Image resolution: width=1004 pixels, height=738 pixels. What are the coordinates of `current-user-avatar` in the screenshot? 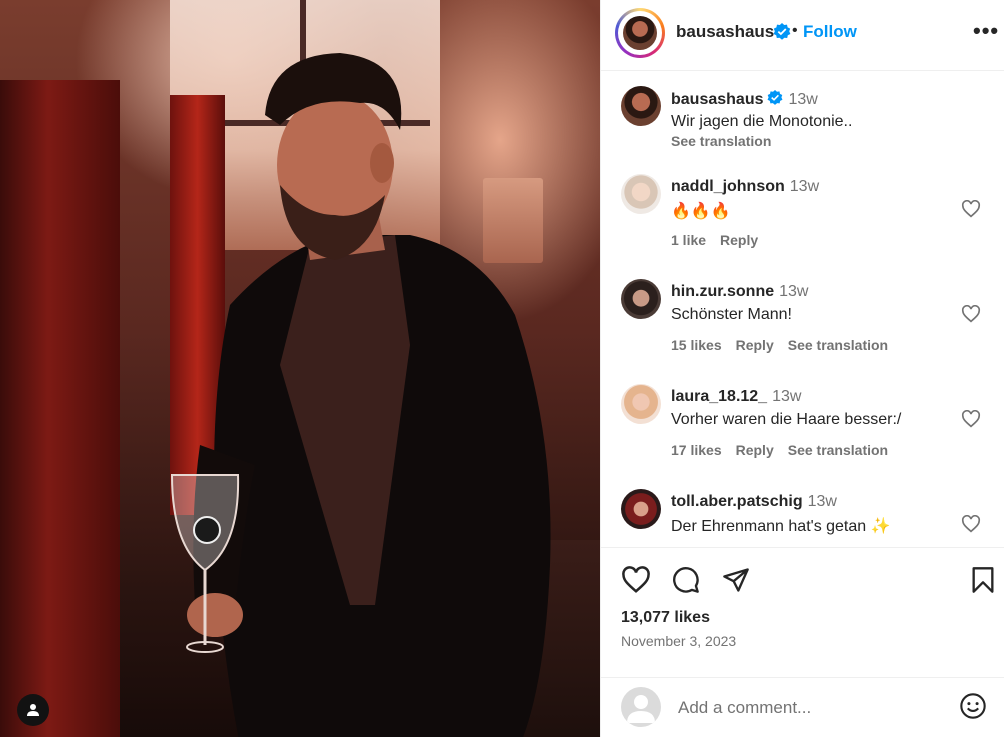 It's located at (641, 707).